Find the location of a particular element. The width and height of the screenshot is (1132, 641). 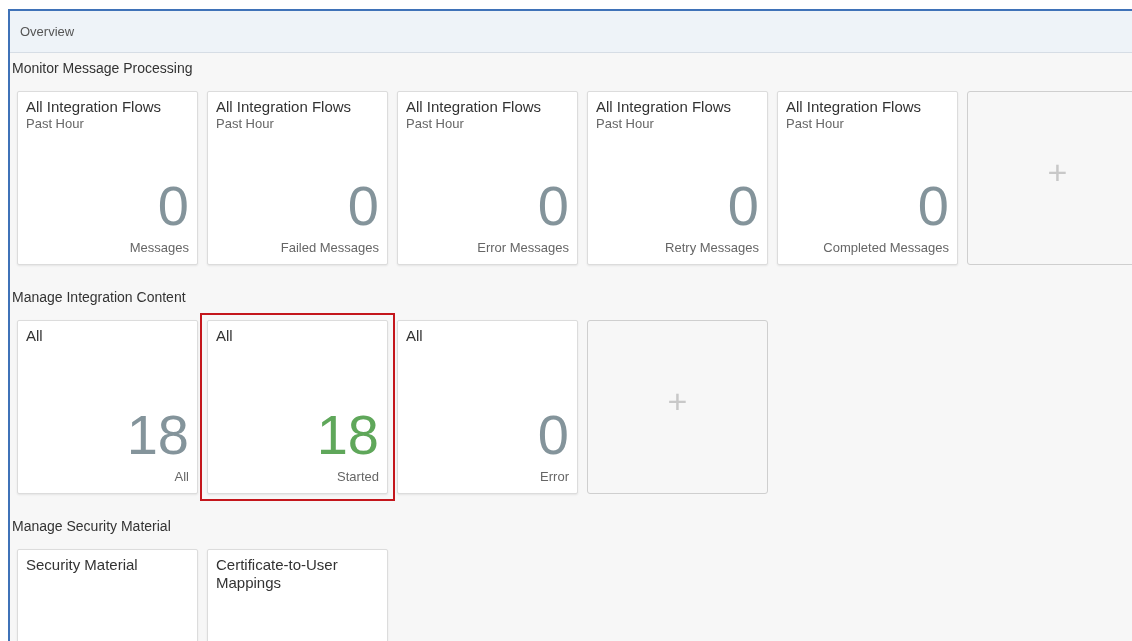

tile-title: Security Material is located at coordinates (82, 565).